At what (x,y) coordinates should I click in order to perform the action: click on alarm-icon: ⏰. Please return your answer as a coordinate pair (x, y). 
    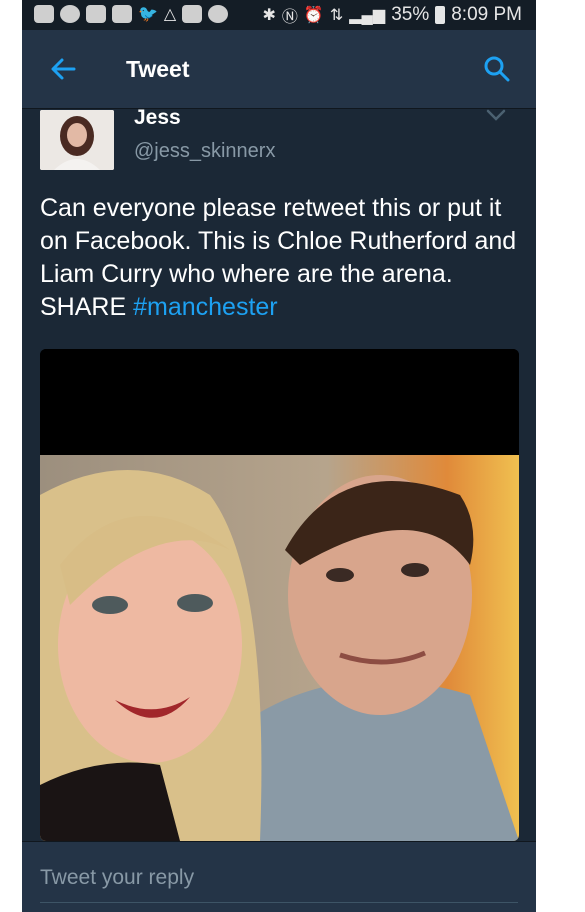
    Looking at the image, I should click on (313, 15).